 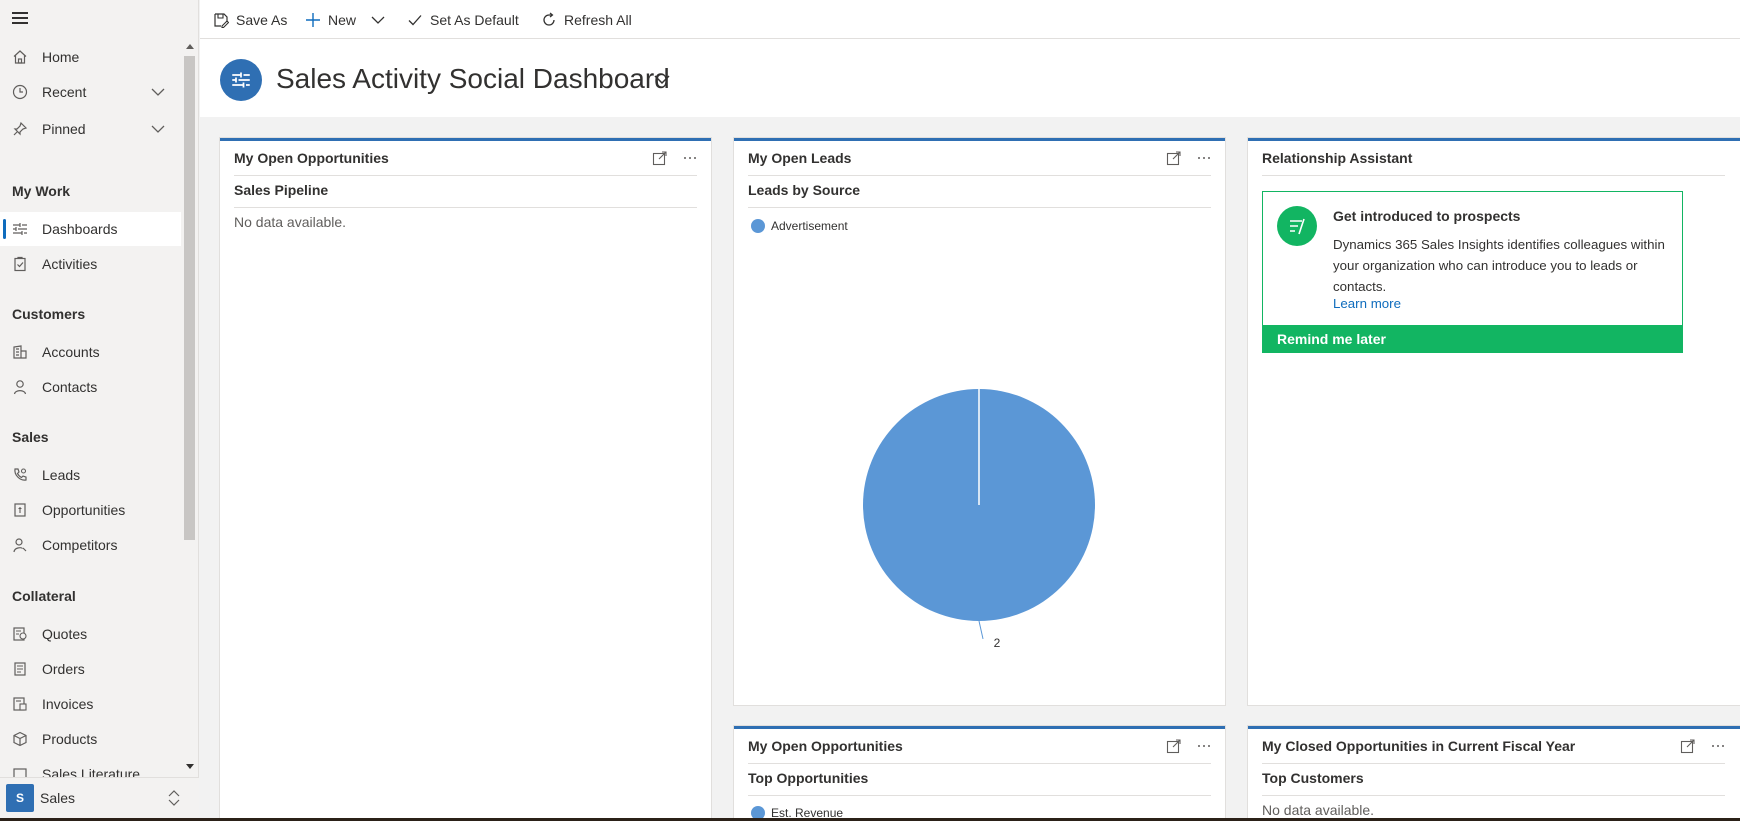 What do you see at coordinates (345, 19) in the screenshot?
I see `new-button: New` at bounding box center [345, 19].